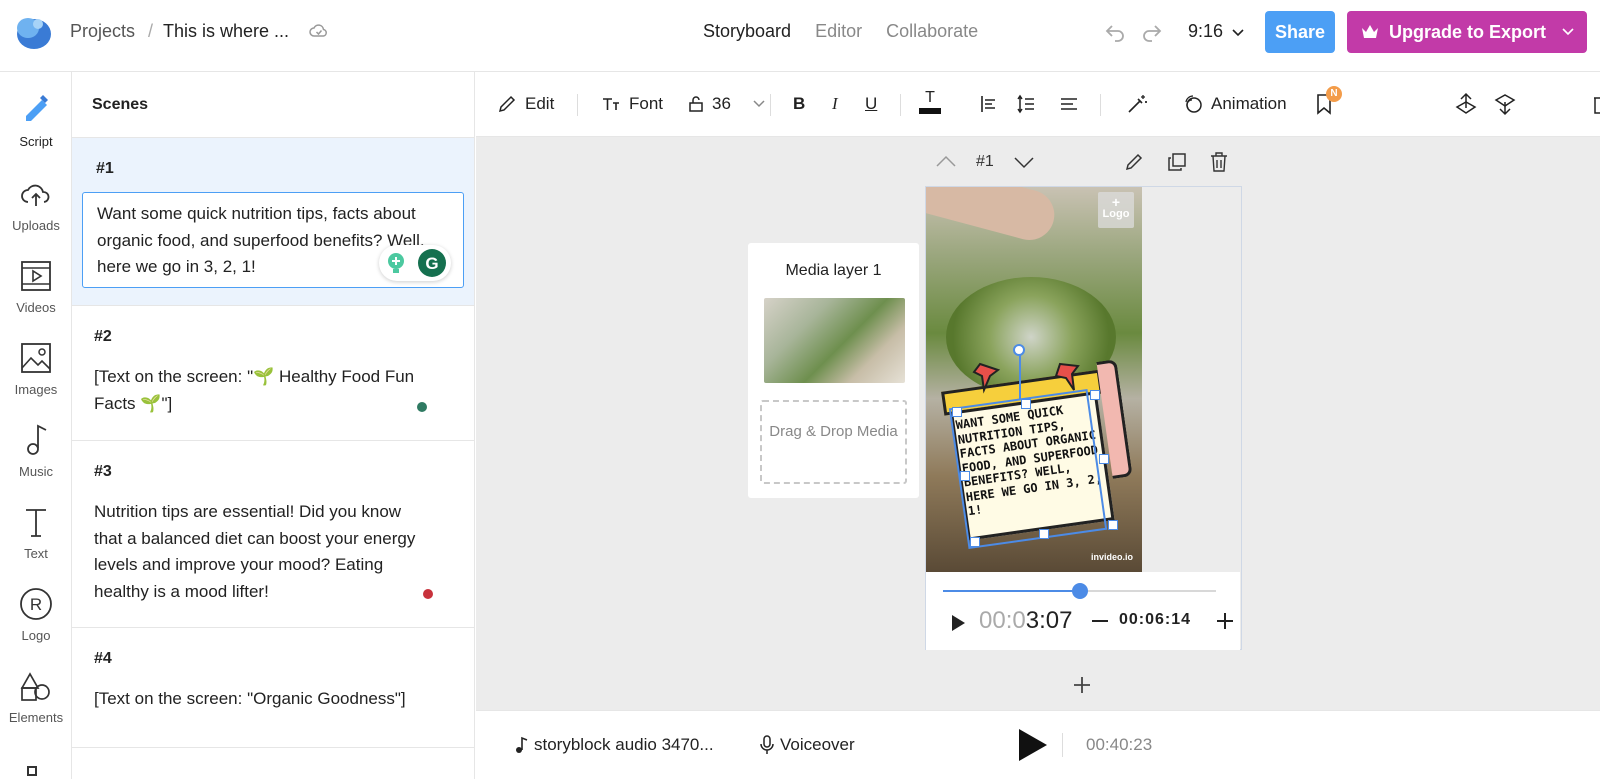 Image resolution: width=1600 pixels, height=779 pixels. What do you see at coordinates (958, 623) in the screenshot?
I see `play-icon` at bounding box center [958, 623].